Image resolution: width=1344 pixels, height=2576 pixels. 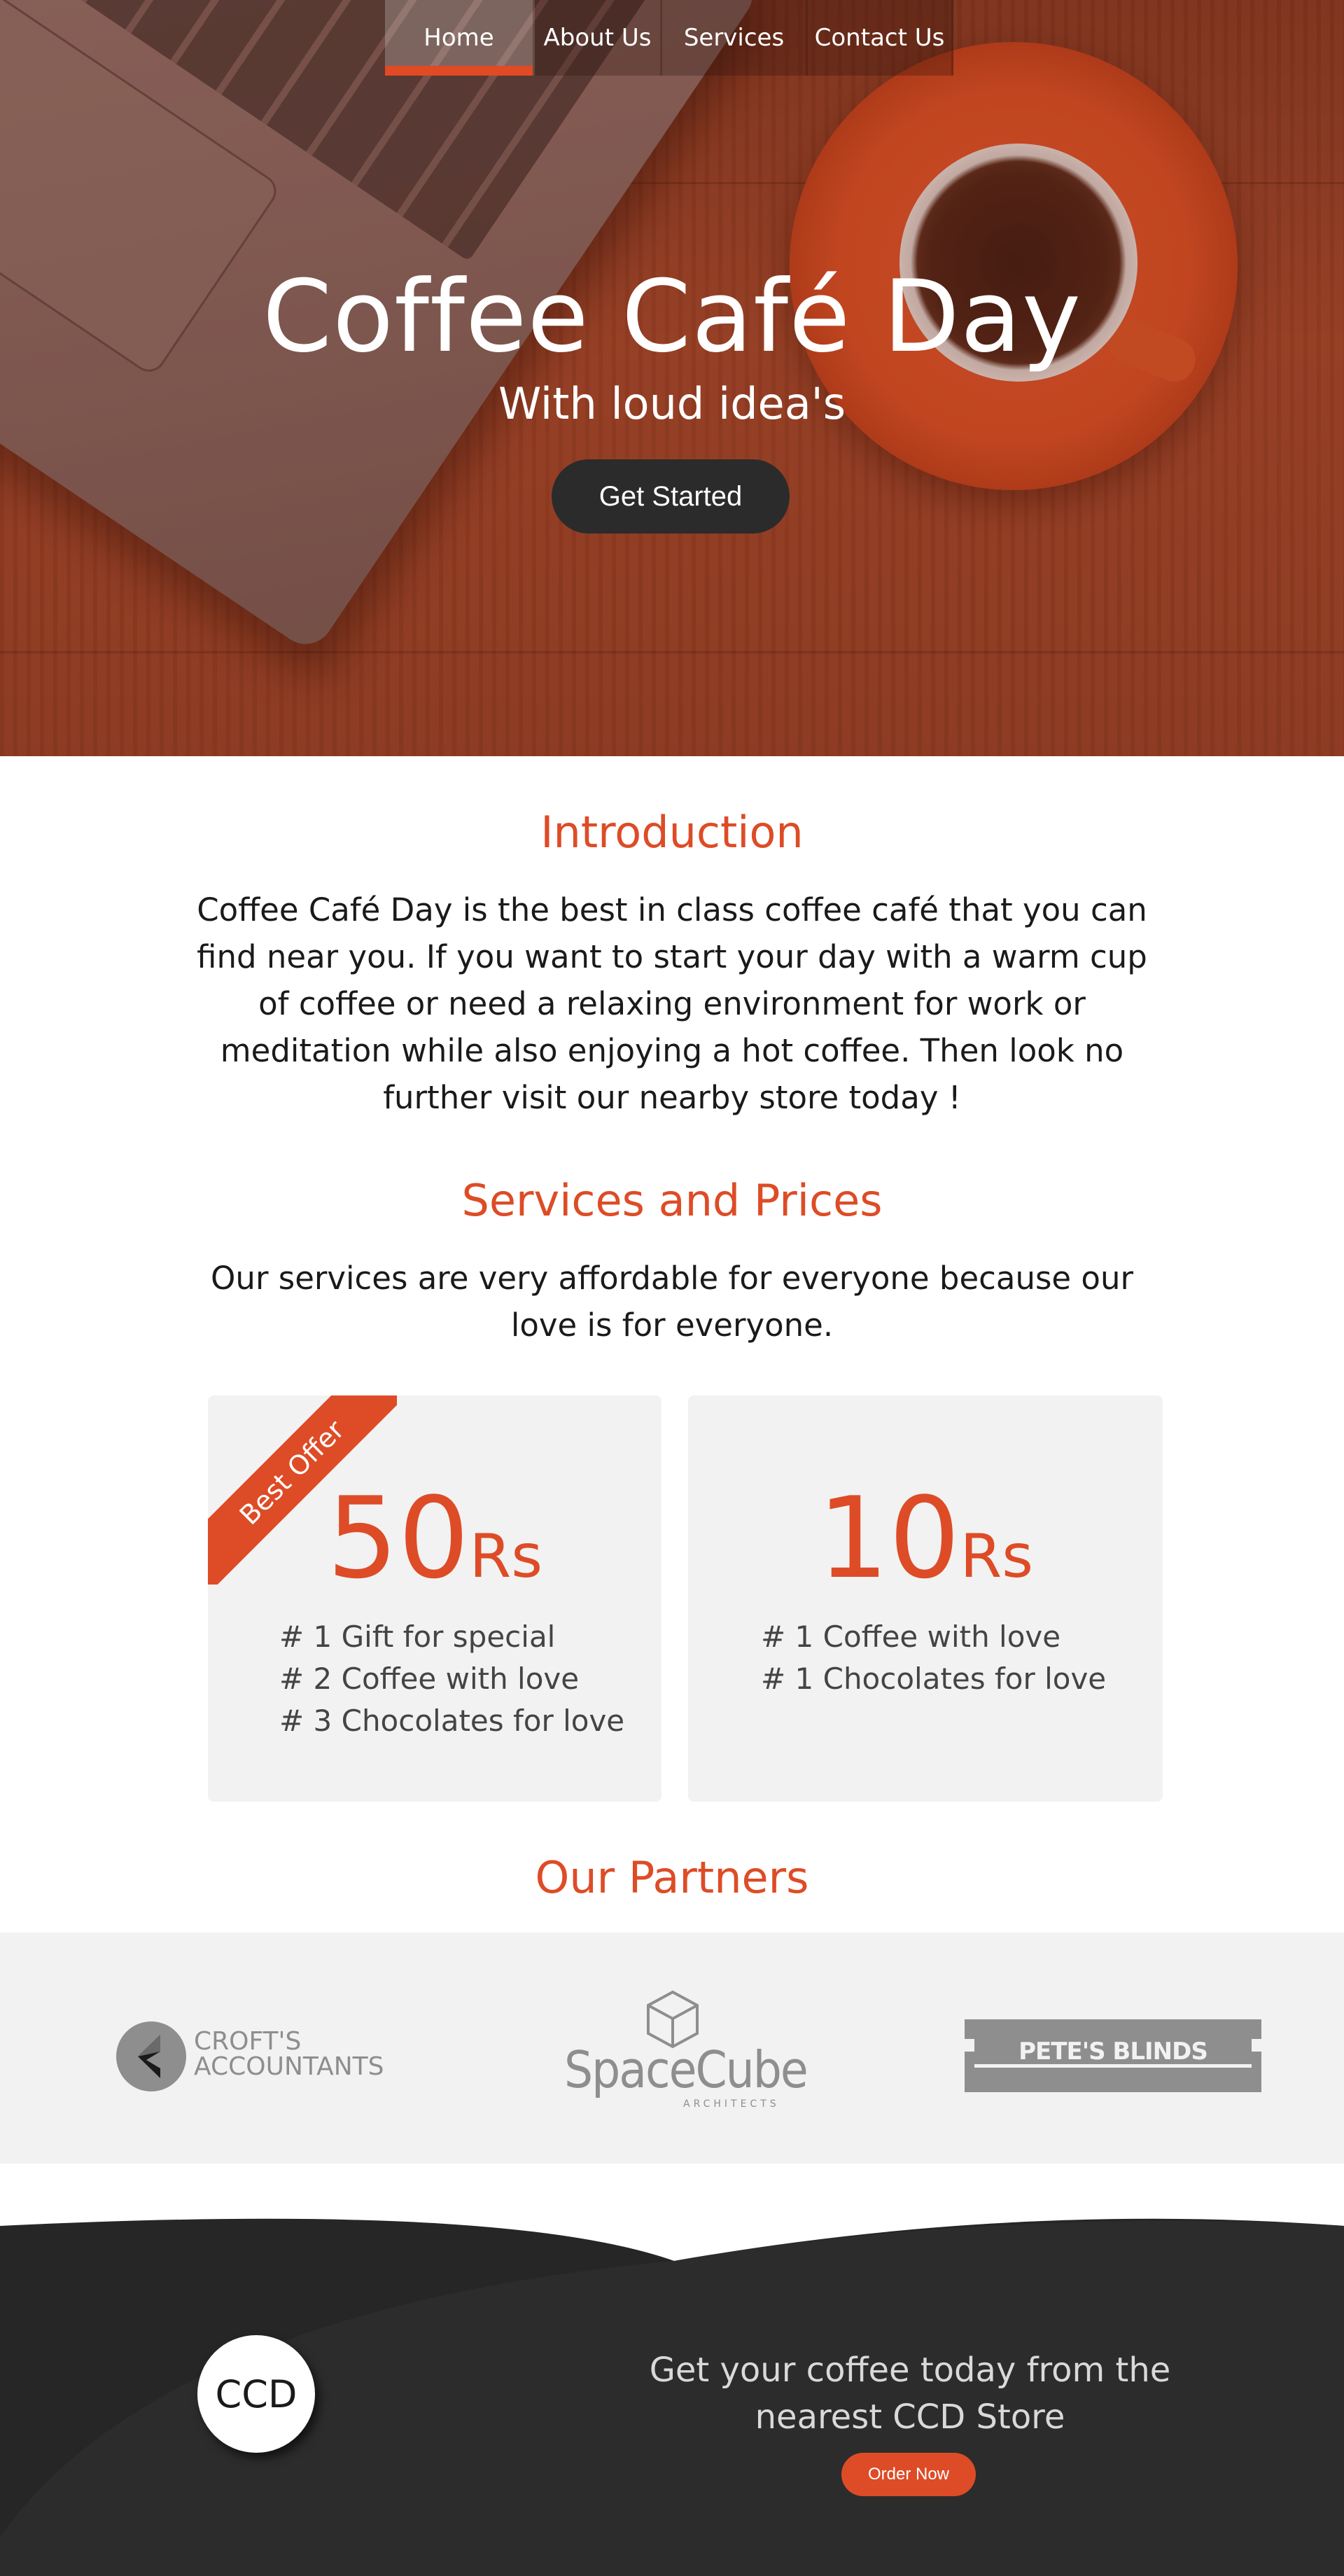 I want to click on price-amount: 10, so click(x=888, y=1538).